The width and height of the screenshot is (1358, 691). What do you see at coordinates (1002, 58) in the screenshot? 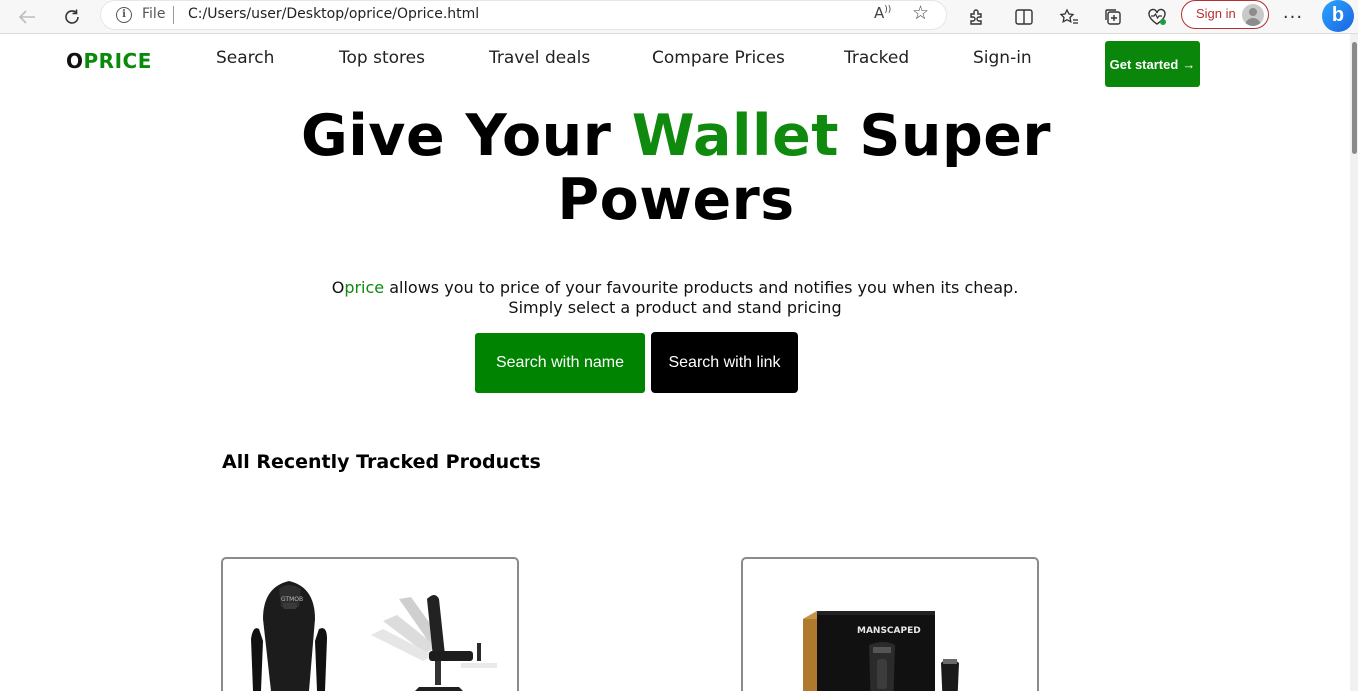
I see `nav-sign-in: Sign-in` at bounding box center [1002, 58].